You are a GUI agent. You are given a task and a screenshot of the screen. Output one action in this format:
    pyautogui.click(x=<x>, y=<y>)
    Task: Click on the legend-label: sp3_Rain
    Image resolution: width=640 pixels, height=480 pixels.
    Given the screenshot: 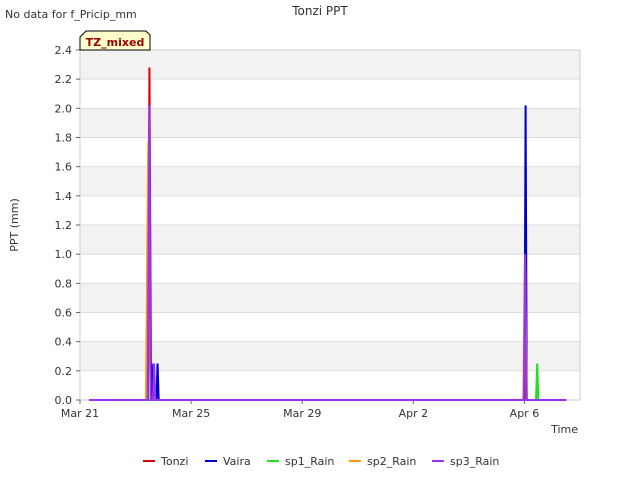 What is the action you would take?
    pyautogui.click(x=474, y=461)
    